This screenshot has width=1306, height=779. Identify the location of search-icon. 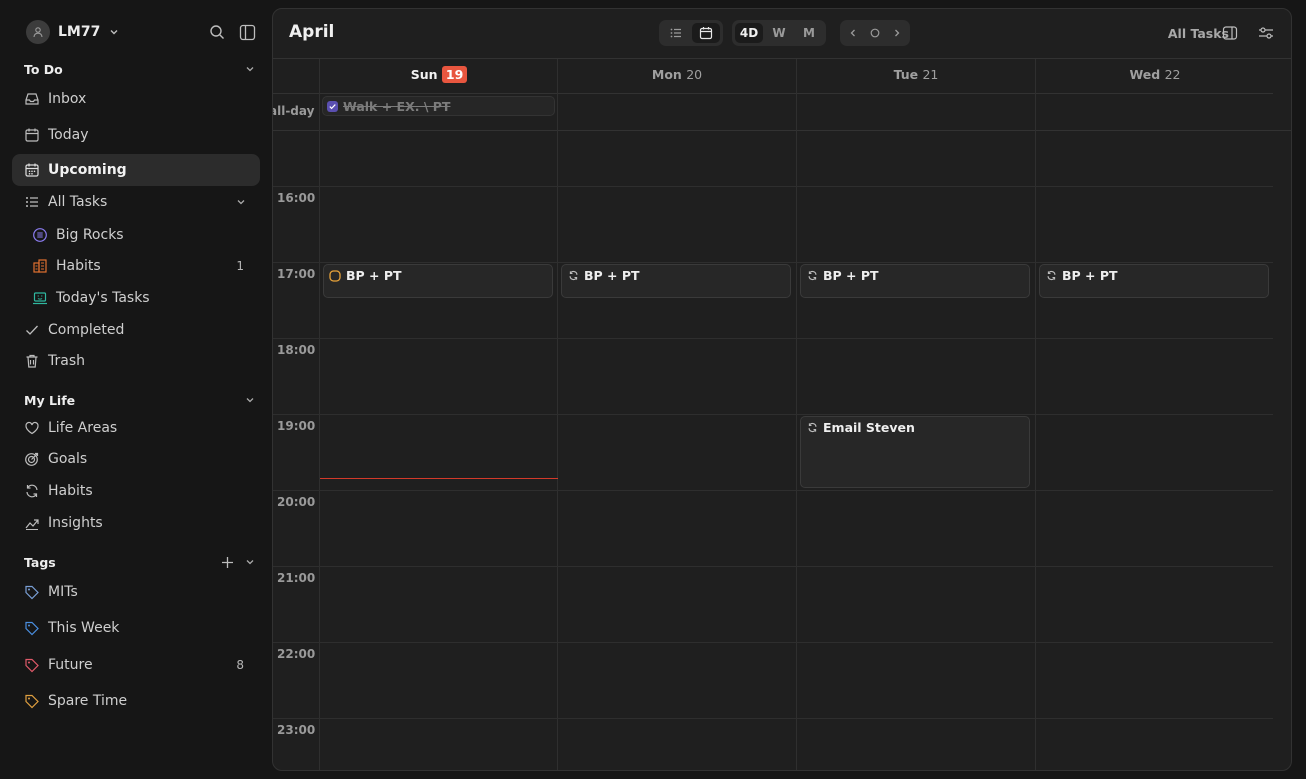
(217, 32).